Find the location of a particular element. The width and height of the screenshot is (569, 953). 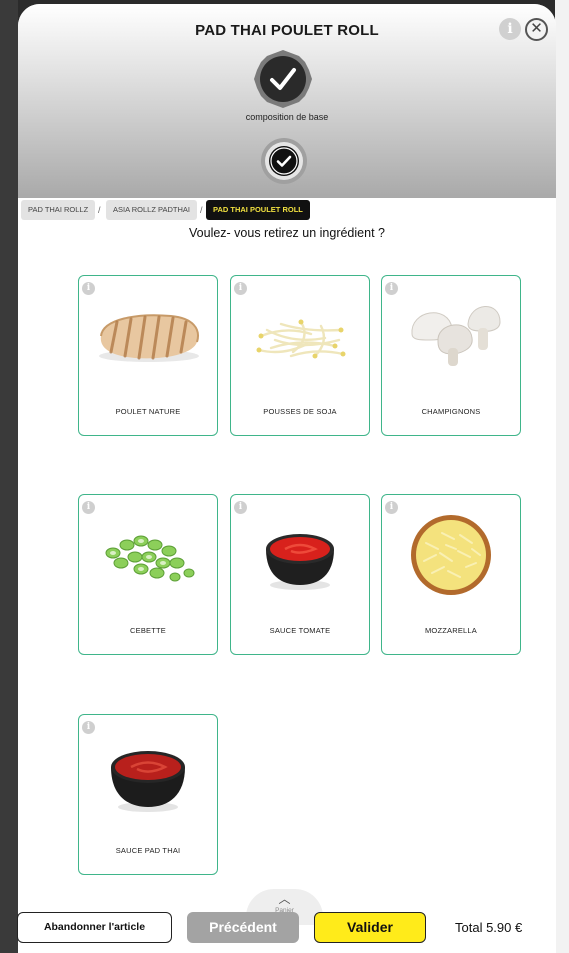

ingredient-card-cebette: i CEBETTE is located at coordinates (148, 574).